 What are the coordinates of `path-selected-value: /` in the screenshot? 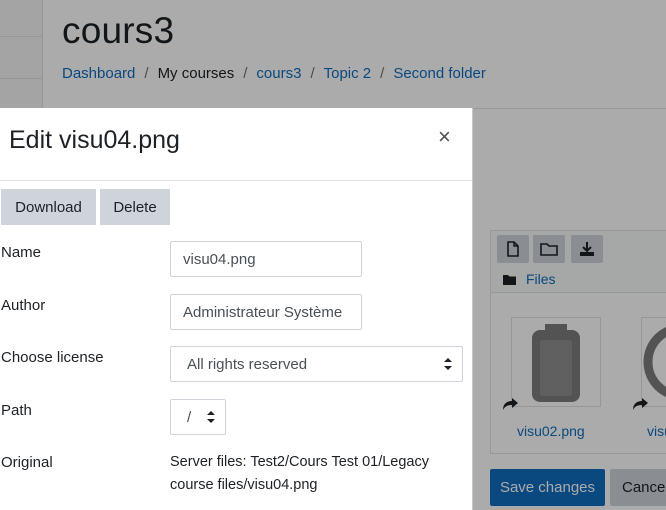 It's located at (189, 417).